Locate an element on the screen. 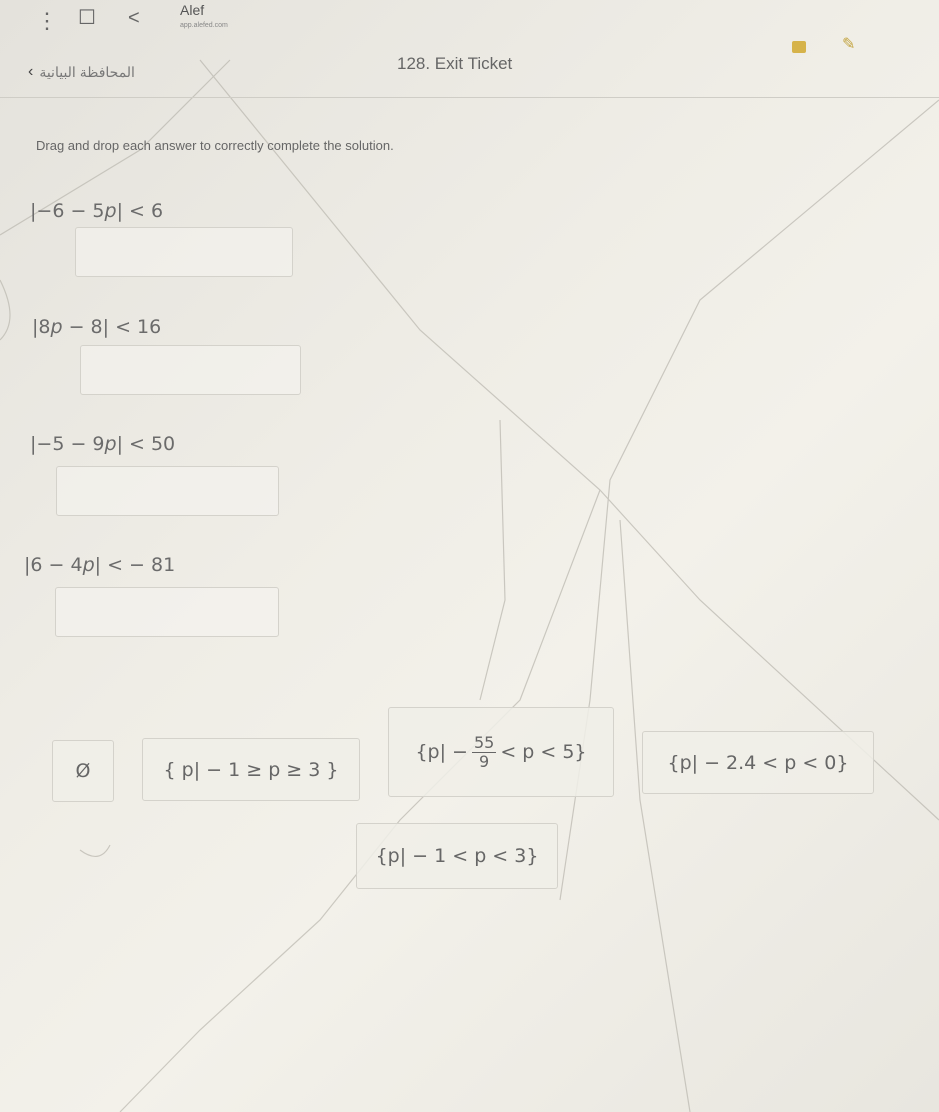  answer-2-suffix: < p < 5} is located at coordinates (543, 752).